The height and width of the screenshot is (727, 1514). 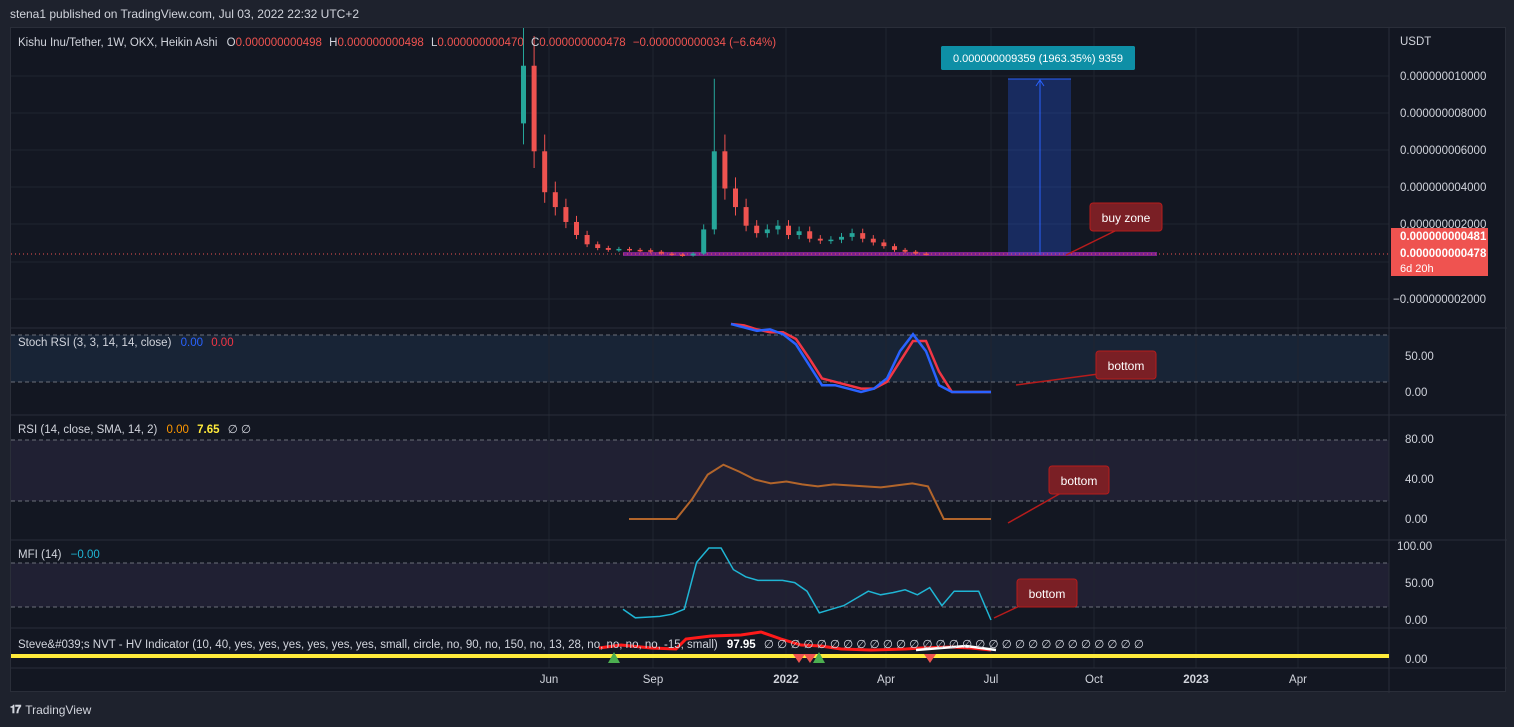 I want to click on time-tick: 2022, so click(x=786, y=680).